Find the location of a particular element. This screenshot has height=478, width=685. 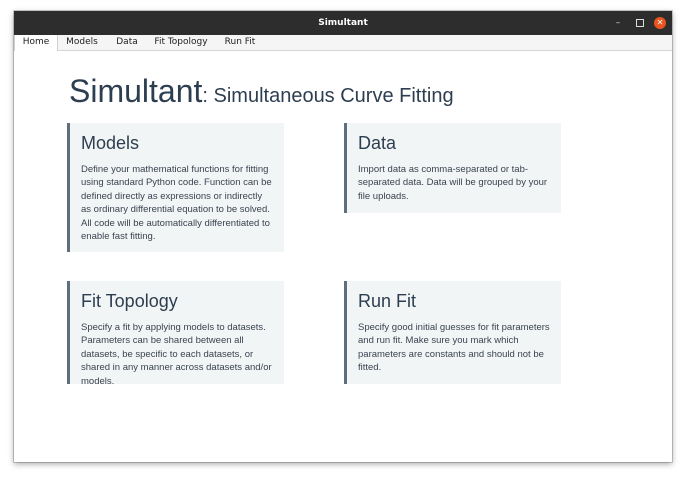

close-button: ✕ is located at coordinates (660, 23).